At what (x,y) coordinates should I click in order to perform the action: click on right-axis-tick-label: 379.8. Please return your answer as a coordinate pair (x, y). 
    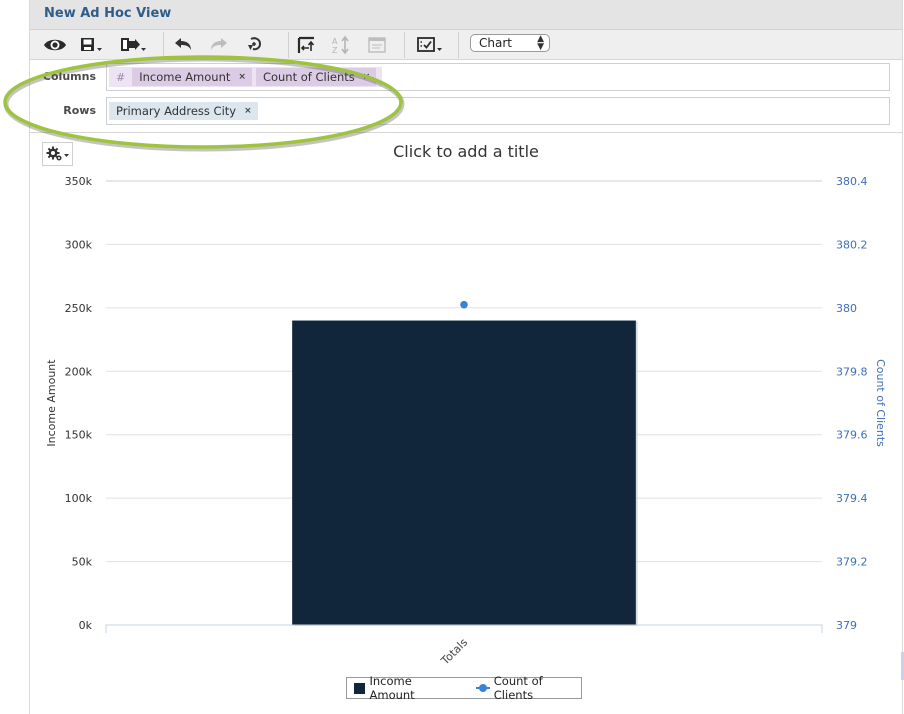
    Looking at the image, I should click on (852, 371).